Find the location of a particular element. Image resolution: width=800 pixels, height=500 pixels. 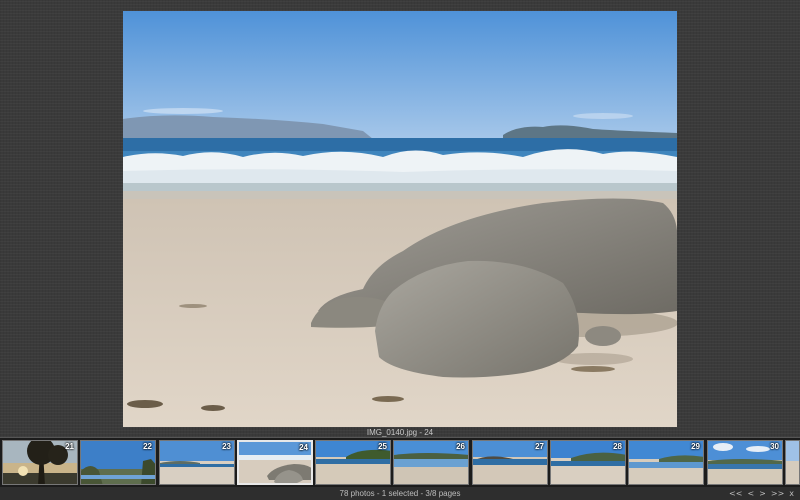

thumbnail-number: 30 is located at coordinates (774, 446).